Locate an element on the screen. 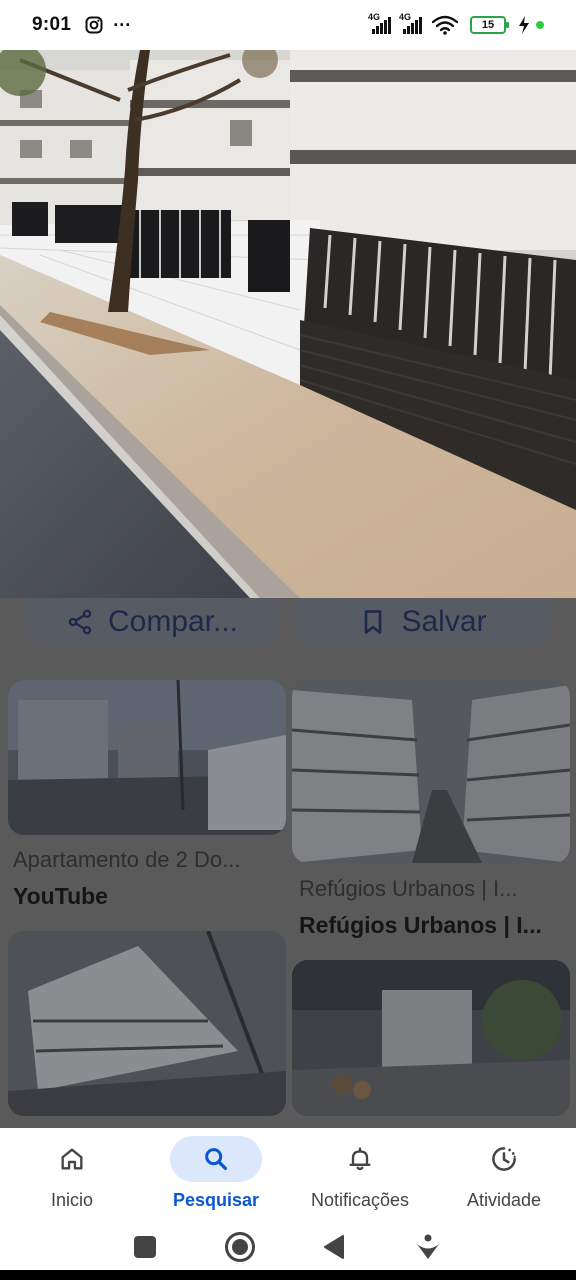 Image resolution: width=576 pixels, height=1280 pixels. back-button is located at coordinates (334, 1247).